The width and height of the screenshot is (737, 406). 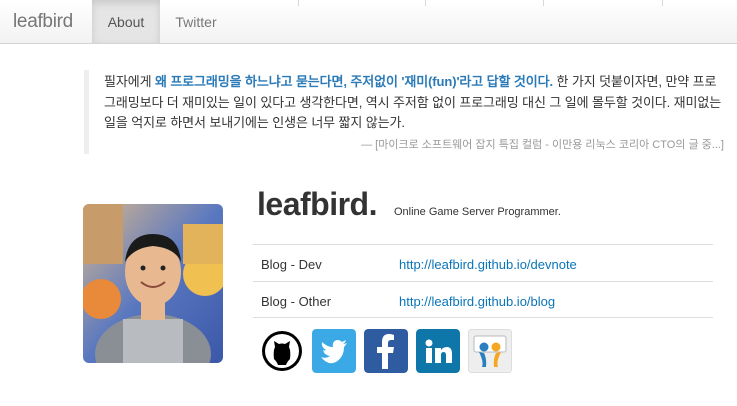 I want to click on facebook-icon, so click(x=386, y=351).